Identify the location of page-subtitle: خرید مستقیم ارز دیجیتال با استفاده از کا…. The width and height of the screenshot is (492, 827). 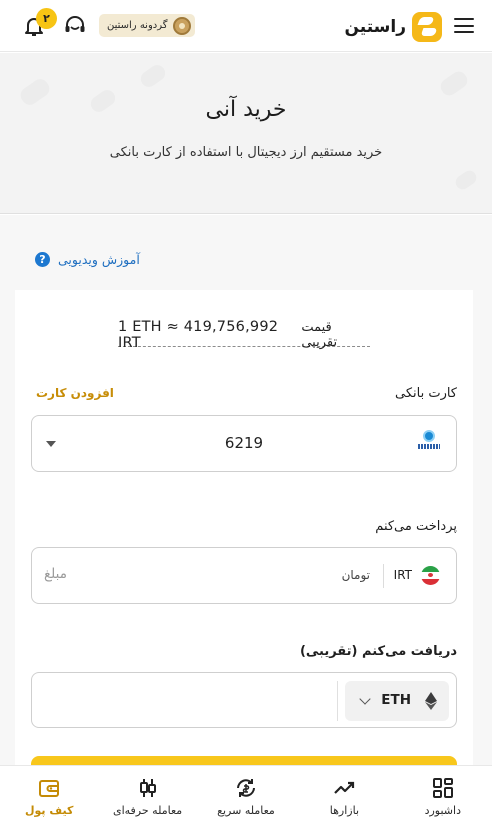
(246, 152).